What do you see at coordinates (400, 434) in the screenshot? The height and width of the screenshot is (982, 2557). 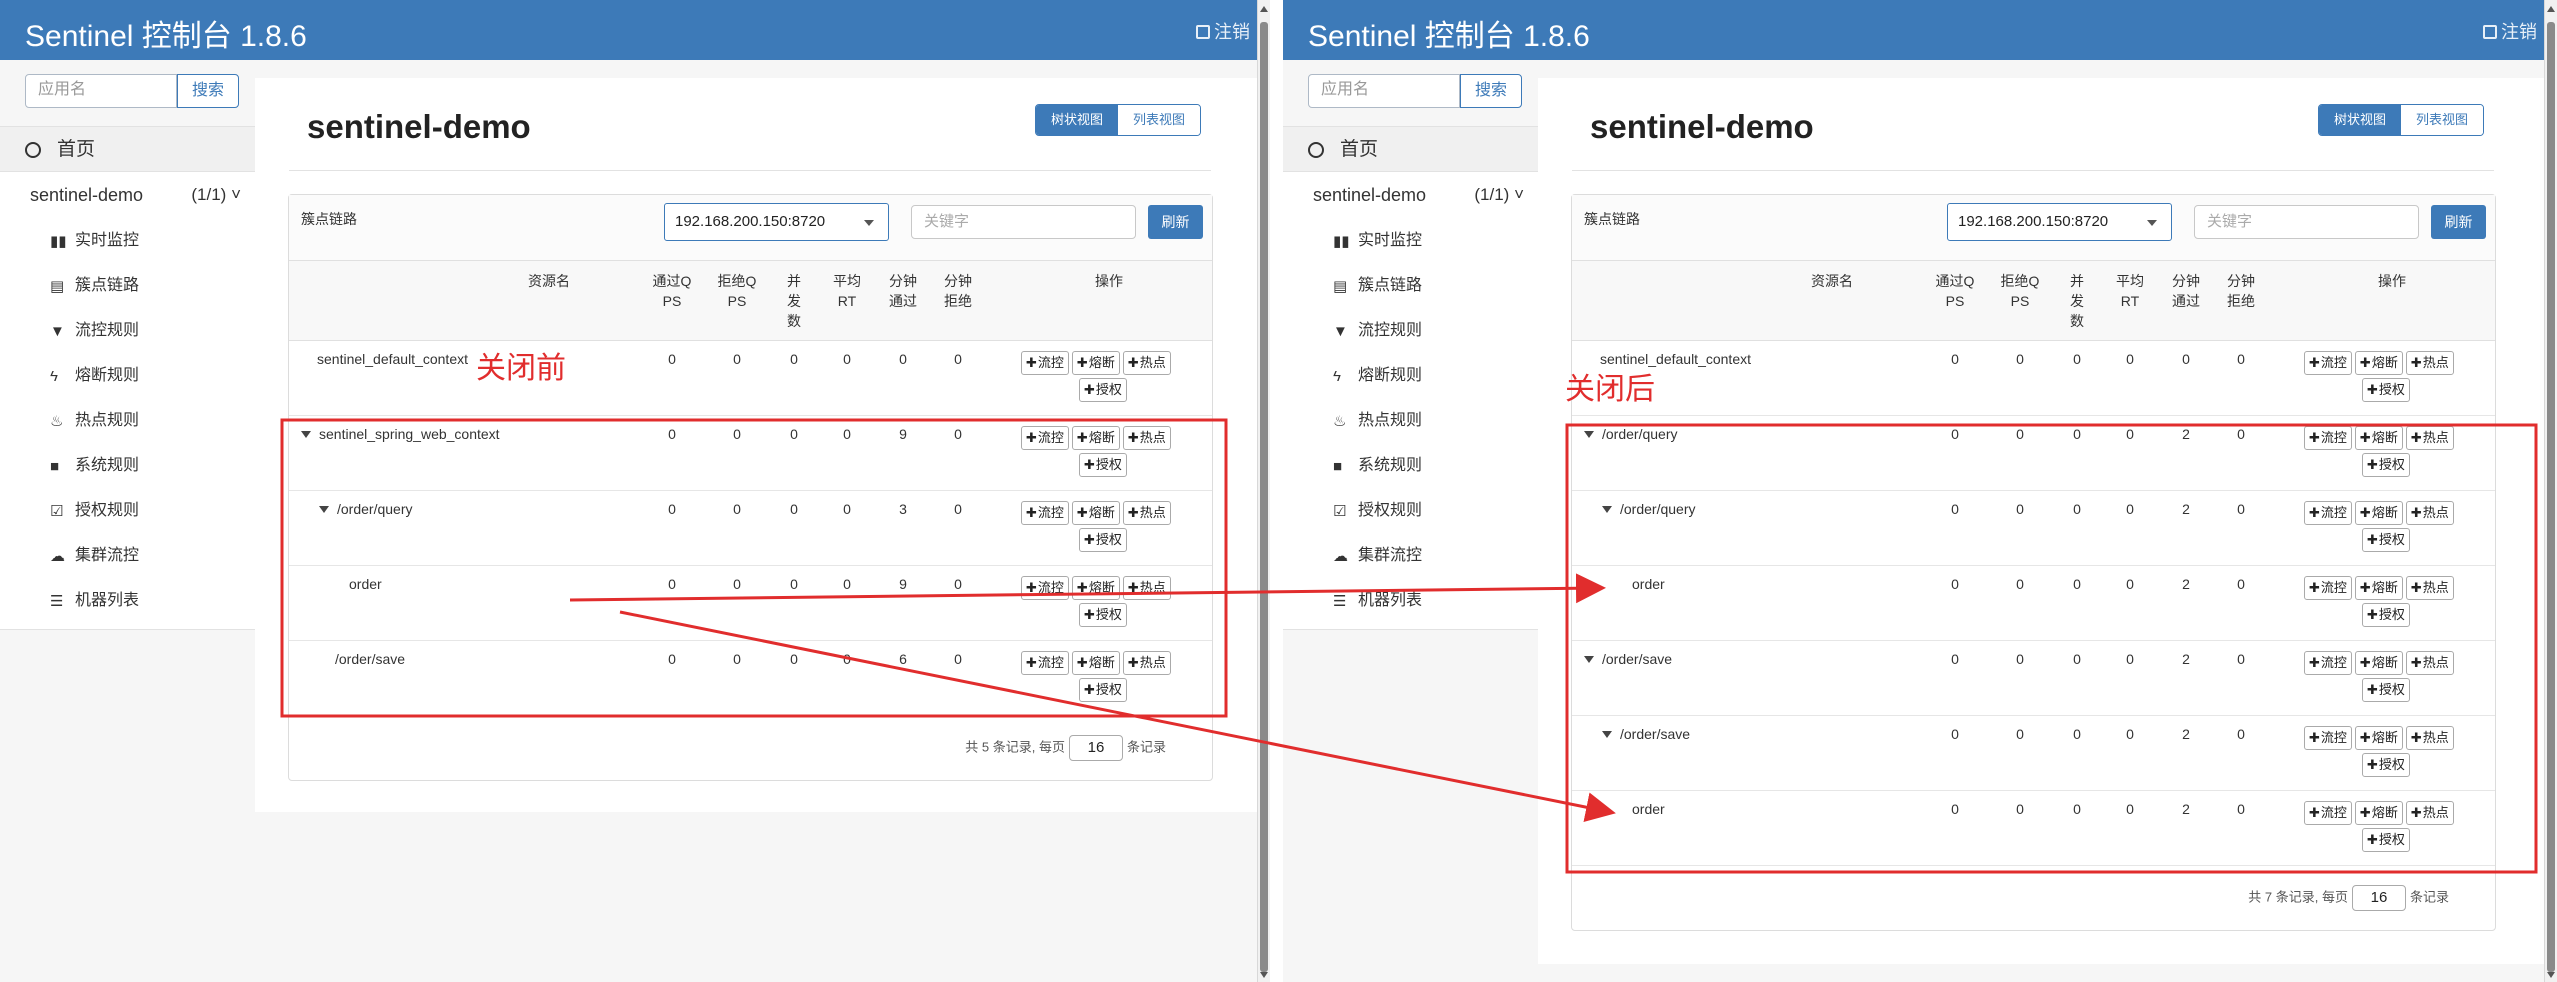 I see `resource-name: sentinel_spring_web_context` at bounding box center [400, 434].